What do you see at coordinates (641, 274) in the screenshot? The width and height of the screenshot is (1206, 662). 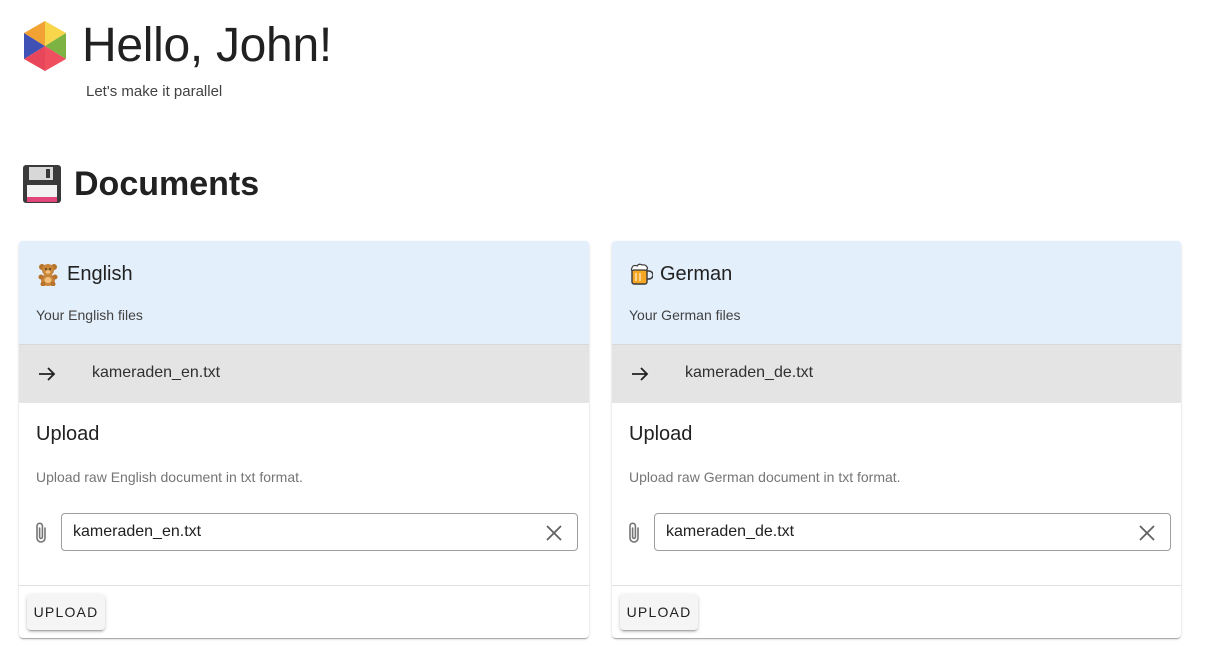 I see `beer-mug-icon` at bounding box center [641, 274].